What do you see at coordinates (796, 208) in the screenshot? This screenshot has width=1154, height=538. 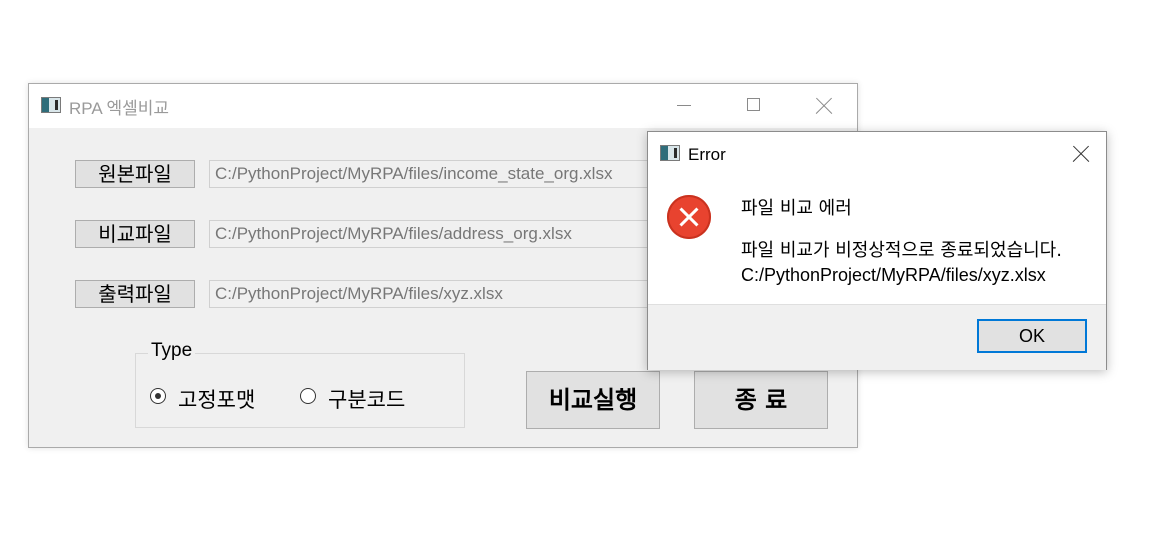 I see `error-heading: 파일 비교 에러` at bounding box center [796, 208].